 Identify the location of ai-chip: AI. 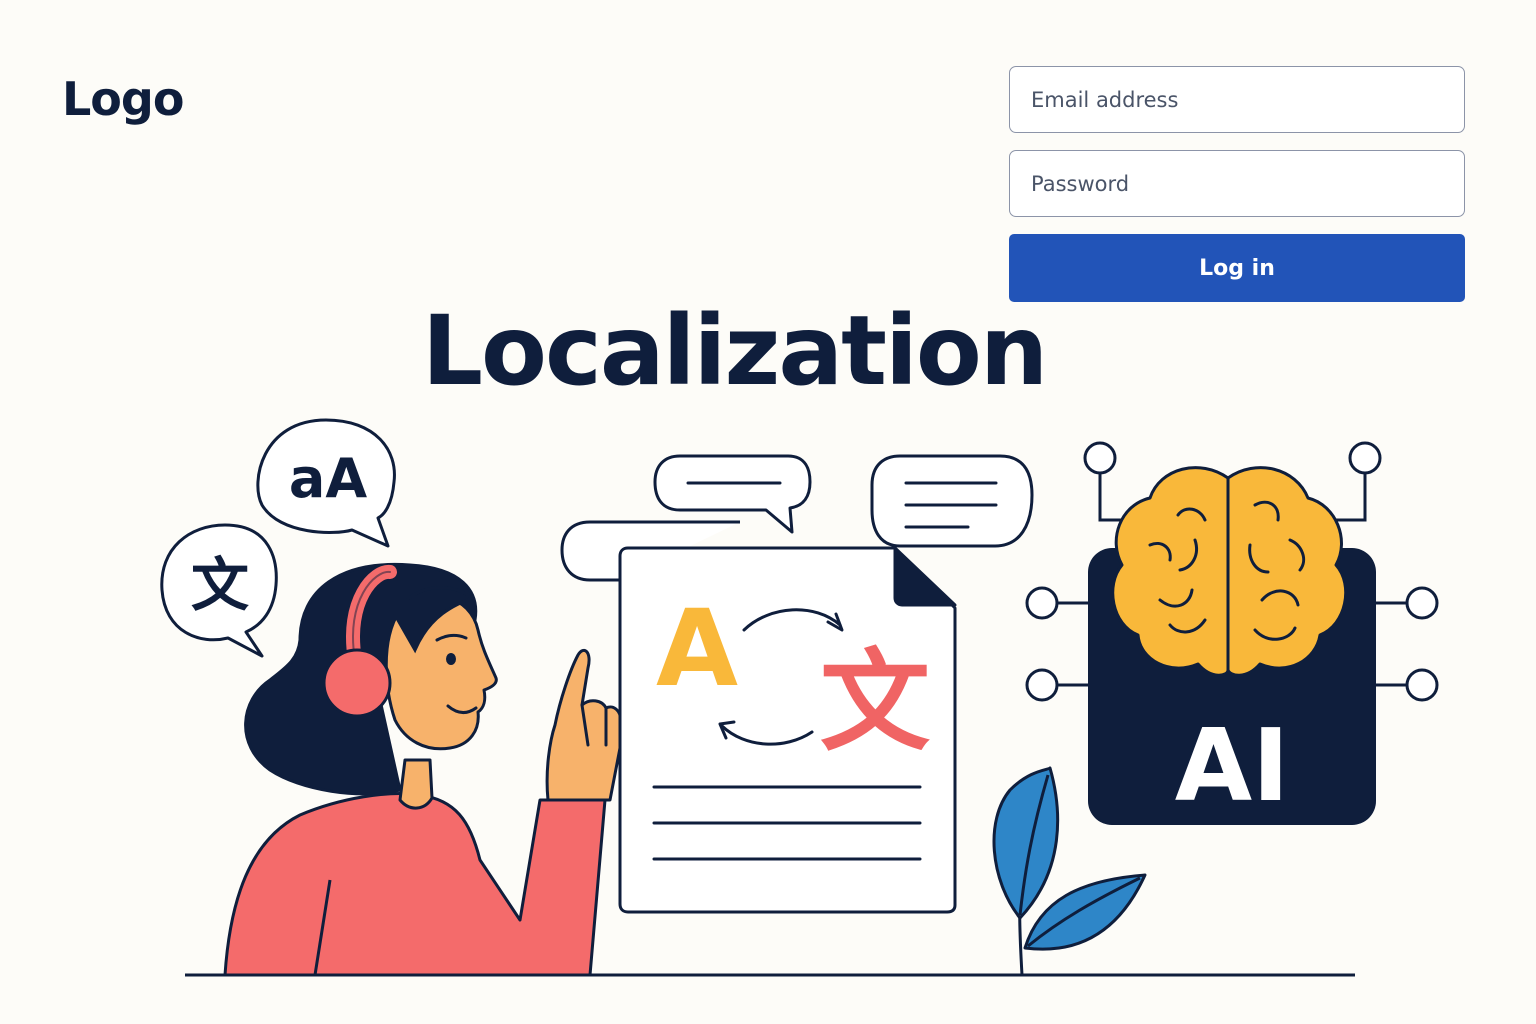
(1232, 633).